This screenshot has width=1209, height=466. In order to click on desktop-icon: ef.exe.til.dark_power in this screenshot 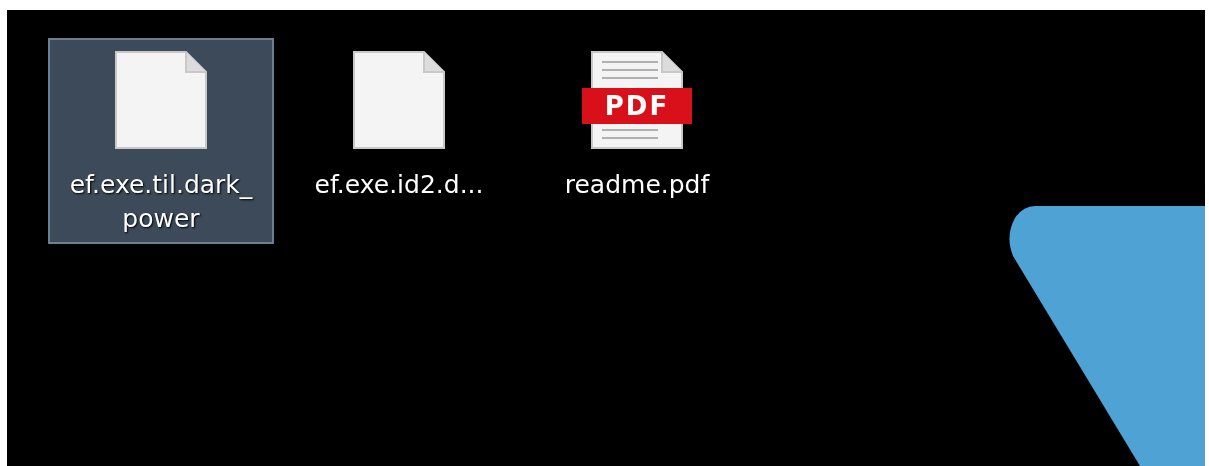, I will do `click(161, 141)`.